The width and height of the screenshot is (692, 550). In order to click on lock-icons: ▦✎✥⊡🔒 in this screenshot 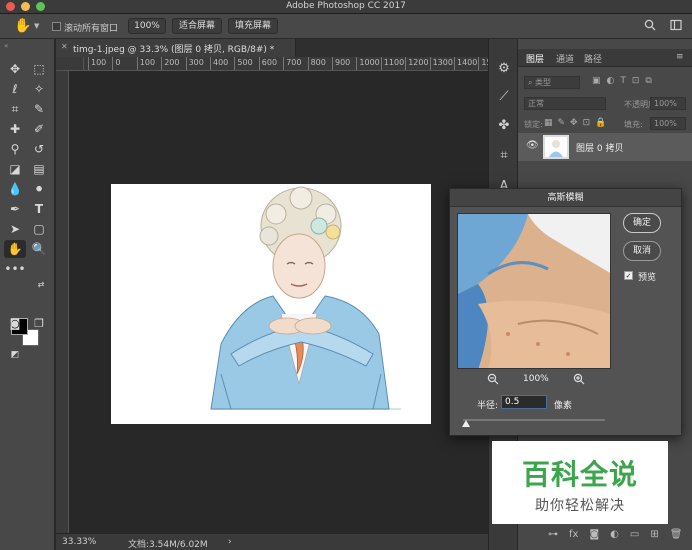, I will do `click(577, 123)`.